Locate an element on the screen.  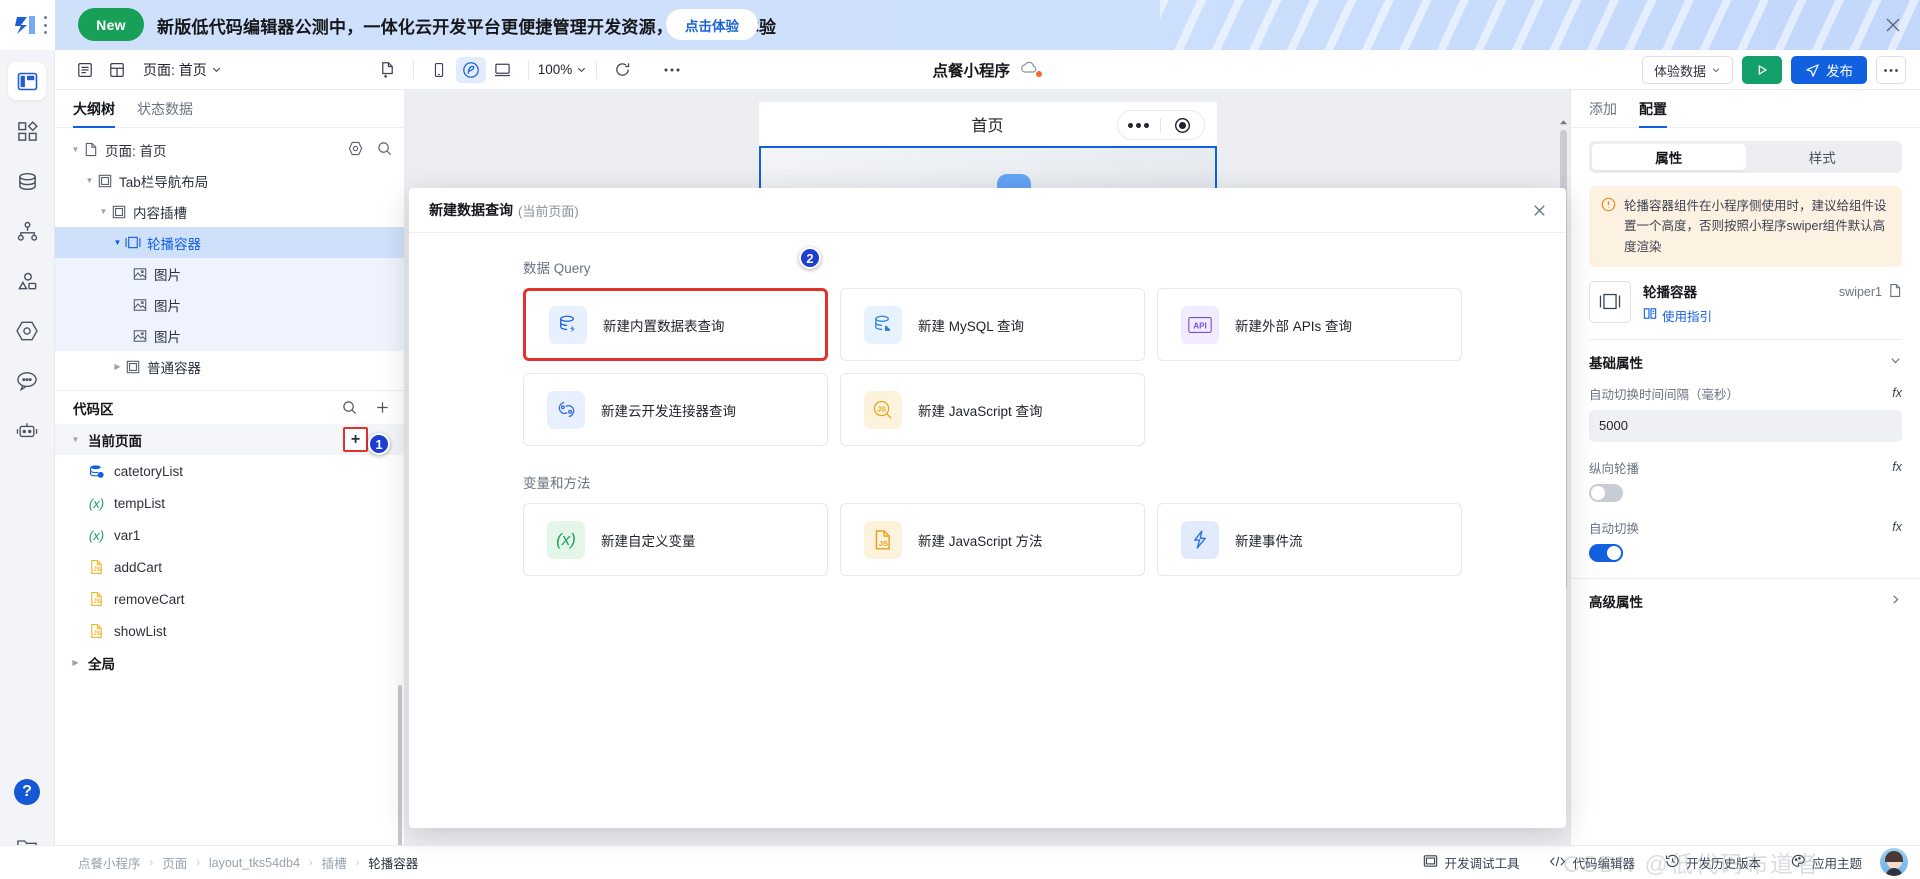
usage-guide-link: 使用指引 is located at coordinates (1735, 315).